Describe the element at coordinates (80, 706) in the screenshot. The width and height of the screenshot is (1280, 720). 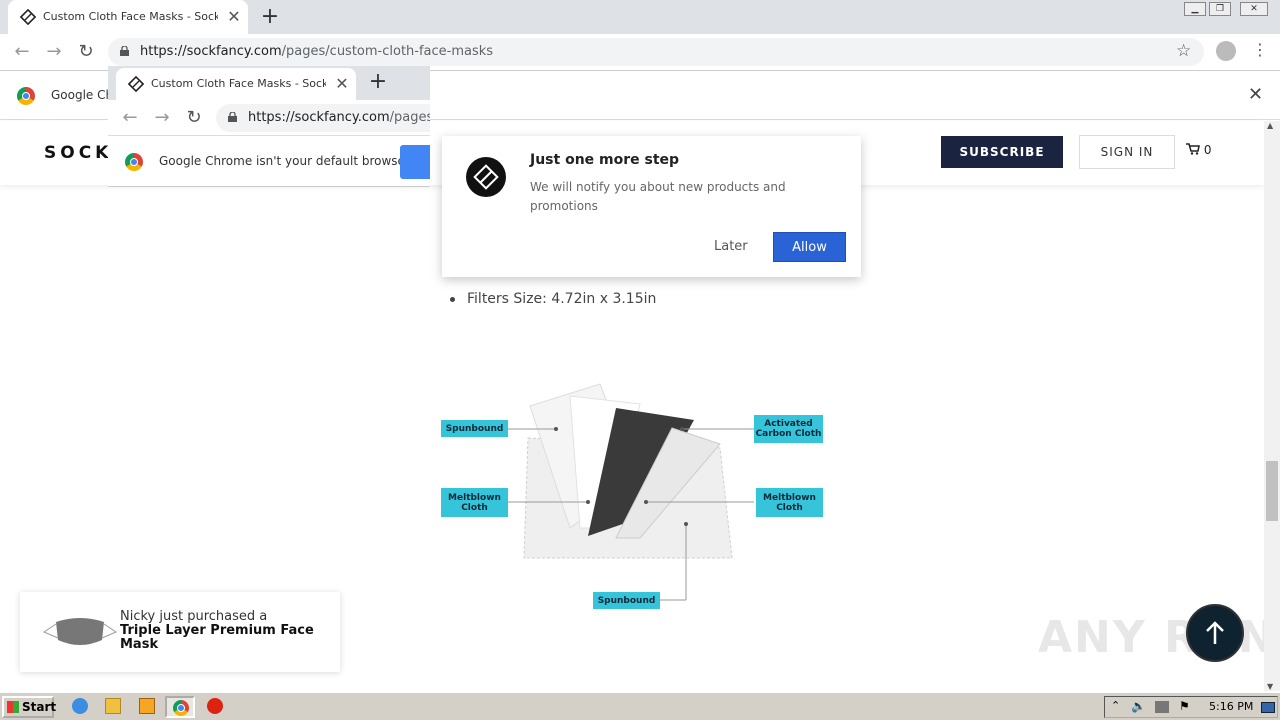
I see `ie-icon` at that location.